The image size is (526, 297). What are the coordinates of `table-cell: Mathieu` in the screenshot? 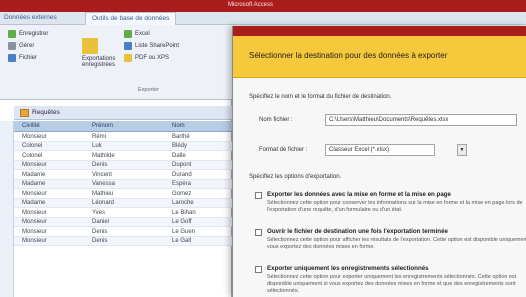 It's located at (103, 193).